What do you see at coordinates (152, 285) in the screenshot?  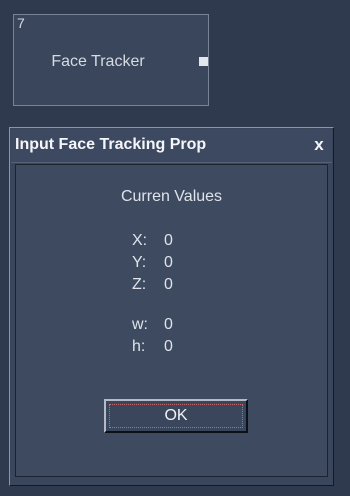 I see `value-row-z: Z: 0` at bounding box center [152, 285].